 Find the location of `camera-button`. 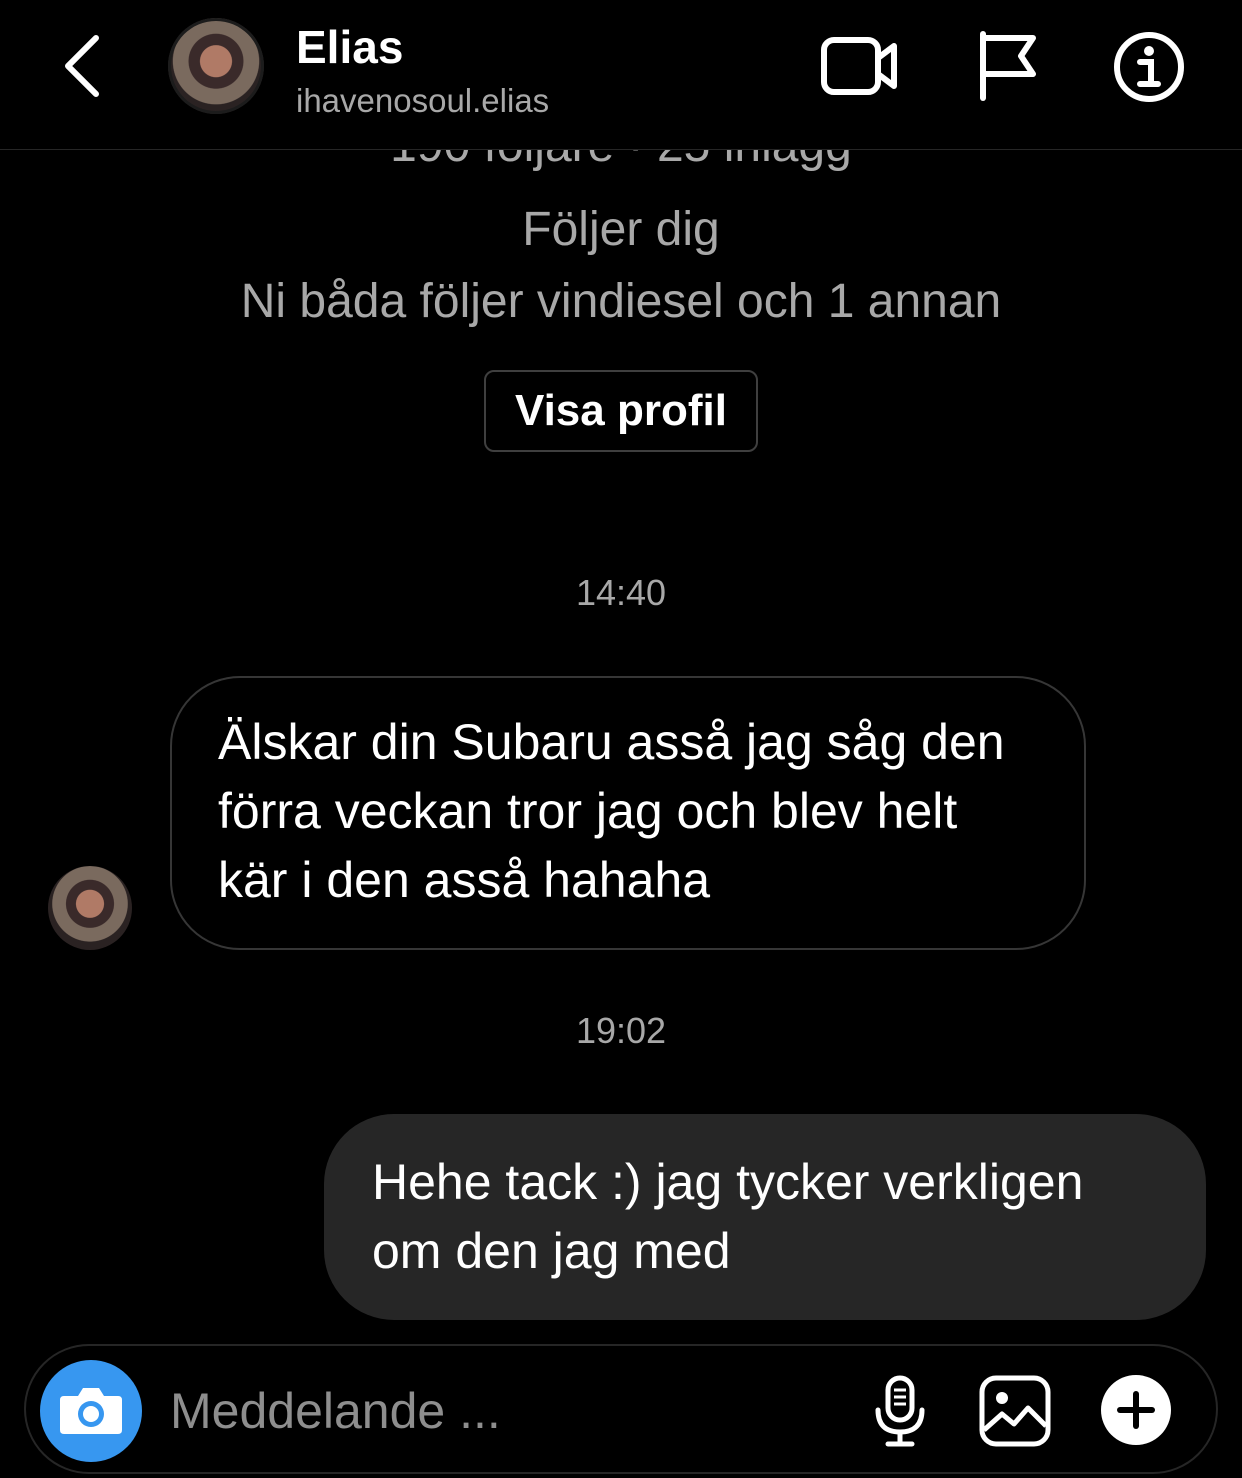

camera-button is located at coordinates (91, 1411).